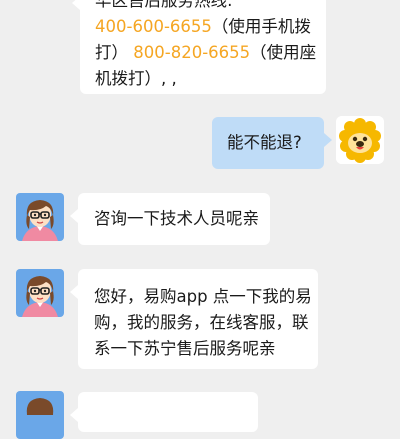 This screenshot has width=400, height=439. I want to click on hotline-phone-landline-note: （使用座, so click(283, 52).